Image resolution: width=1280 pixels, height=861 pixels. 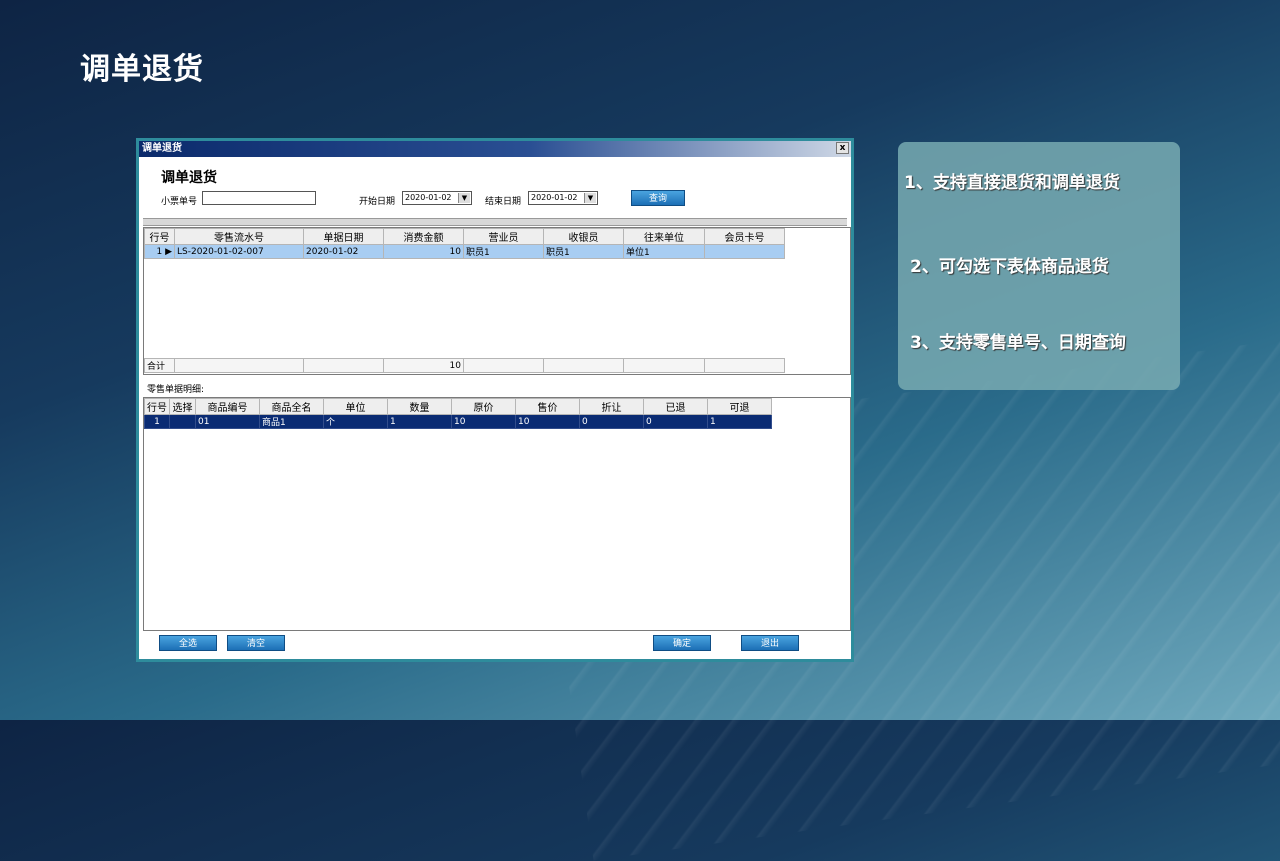 I want to click on header-serial-no: 零售流水号, so click(x=239, y=236).